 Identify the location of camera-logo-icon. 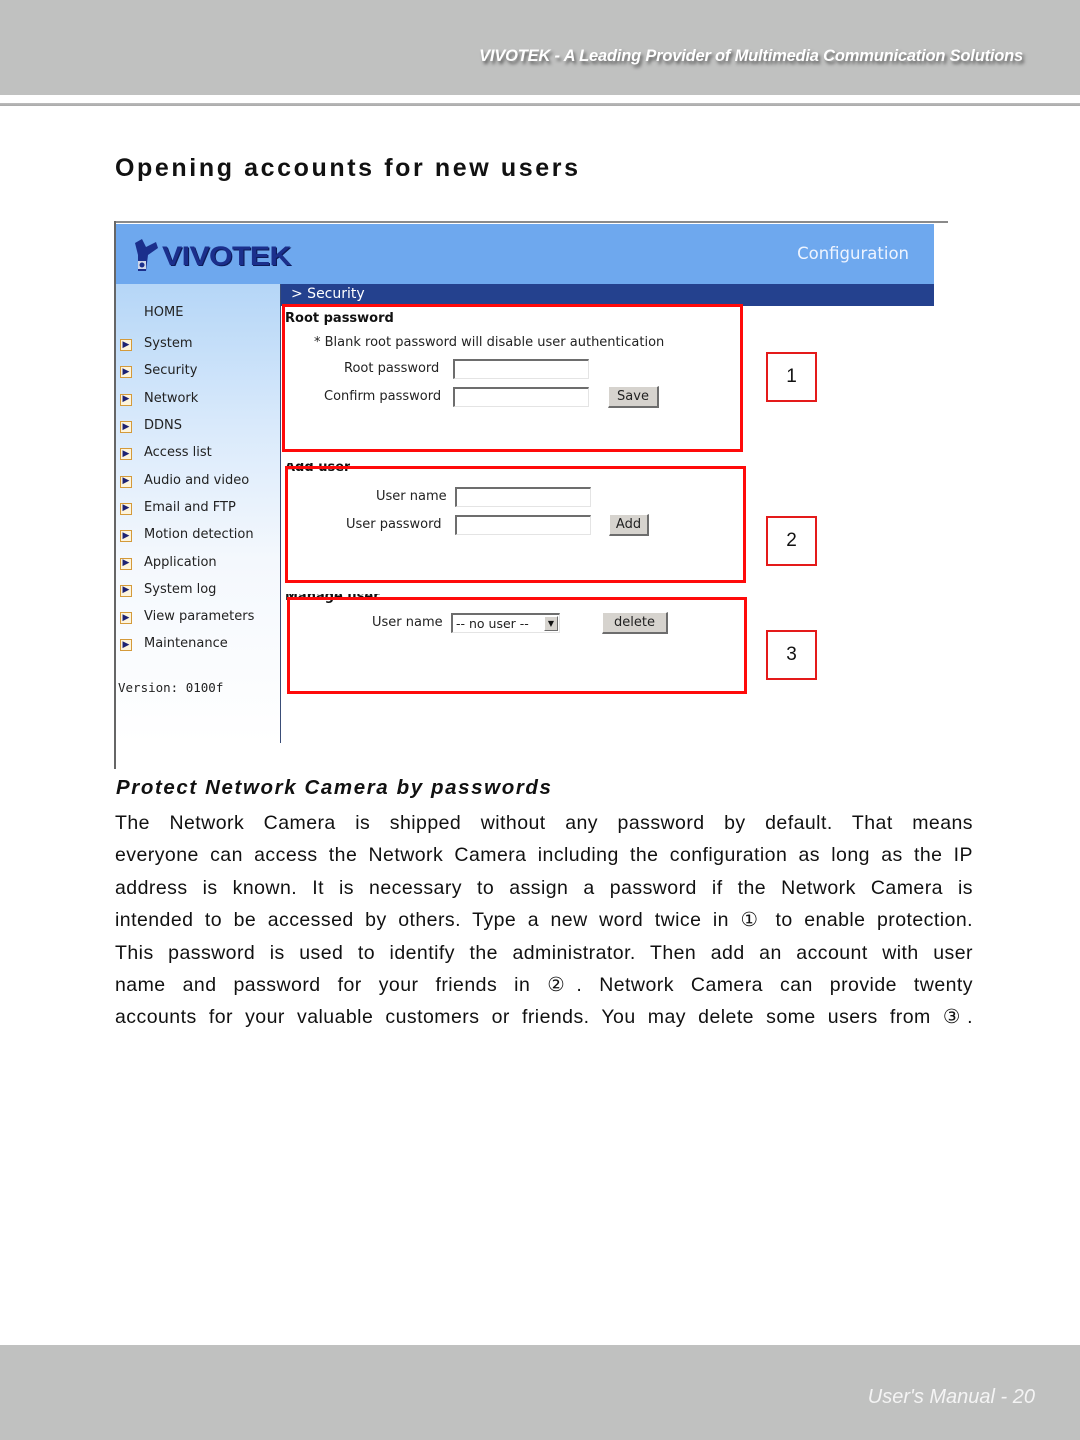
(146, 255).